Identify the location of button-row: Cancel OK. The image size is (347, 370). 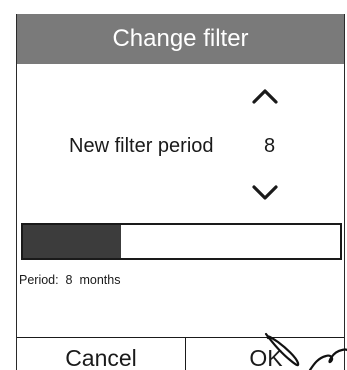
(180, 353).